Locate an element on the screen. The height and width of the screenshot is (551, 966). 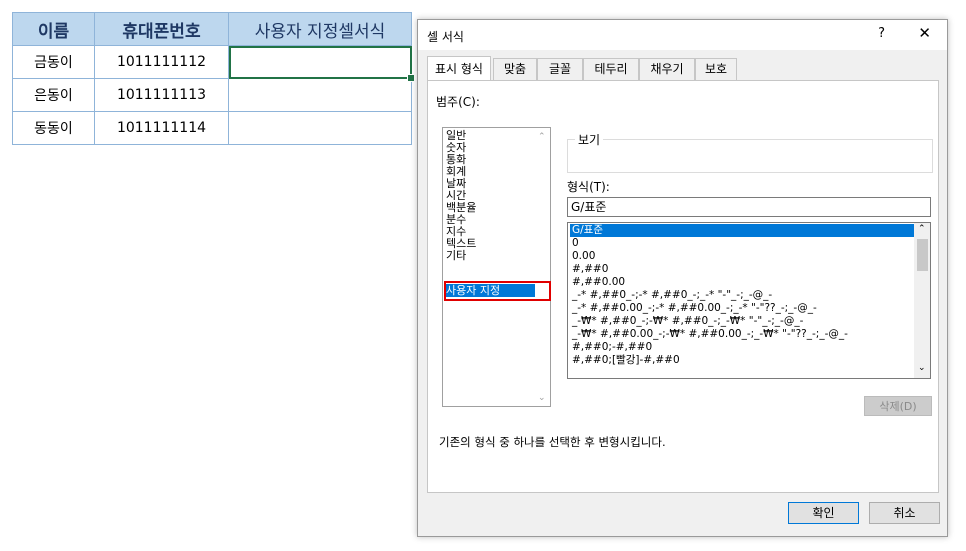
cell-name: 금동이 is located at coordinates (53, 62).